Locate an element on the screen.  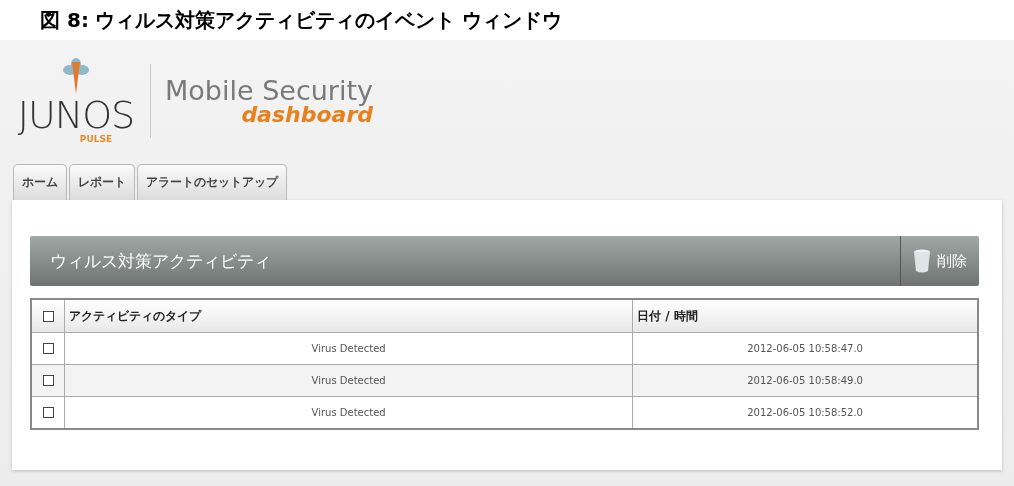
brand-logo: JUNOS is located at coordinates (76, 115).